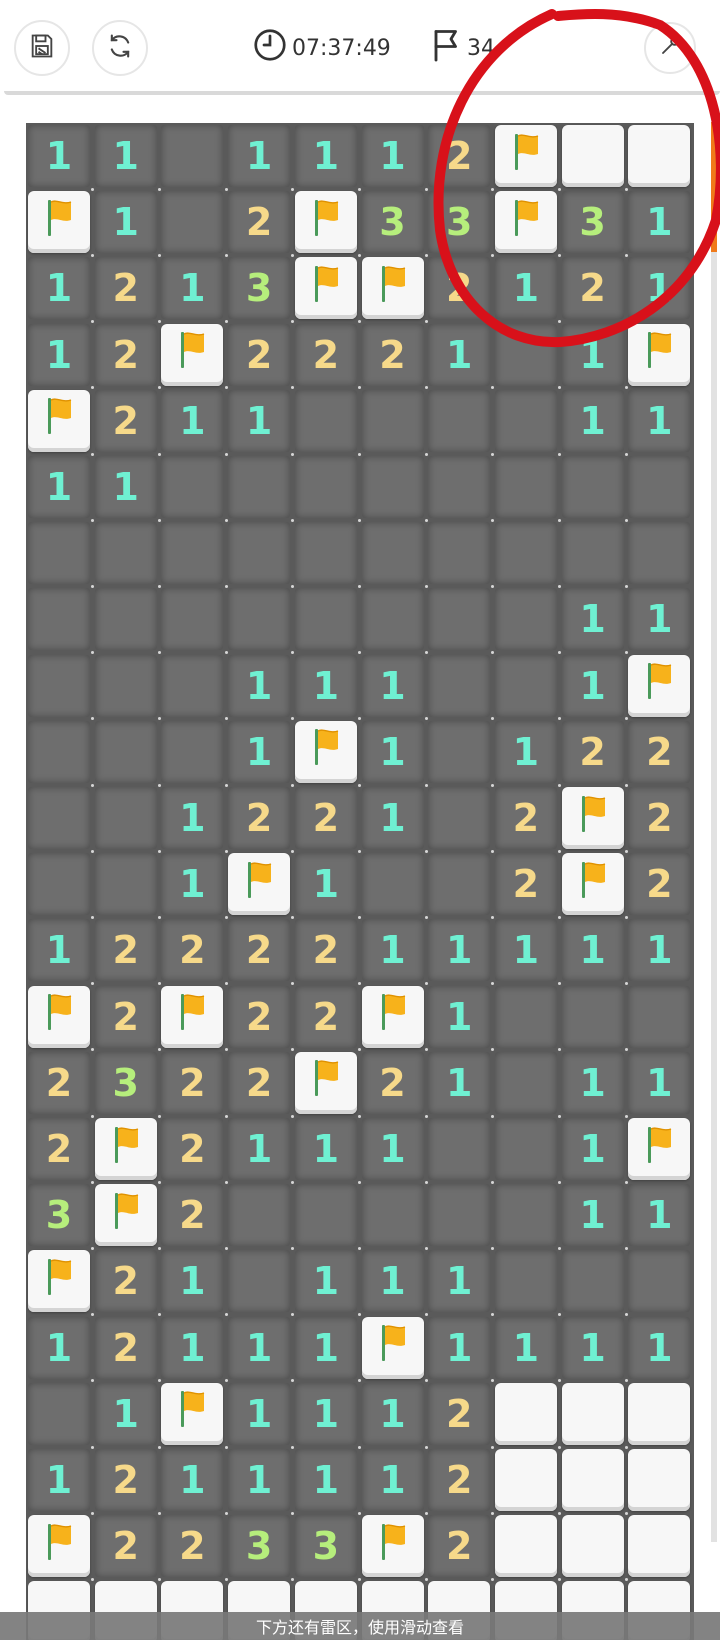 Image resolution: width=720 pixels, height=1640 pixels. I want to click on save-button, so click(42, 48).